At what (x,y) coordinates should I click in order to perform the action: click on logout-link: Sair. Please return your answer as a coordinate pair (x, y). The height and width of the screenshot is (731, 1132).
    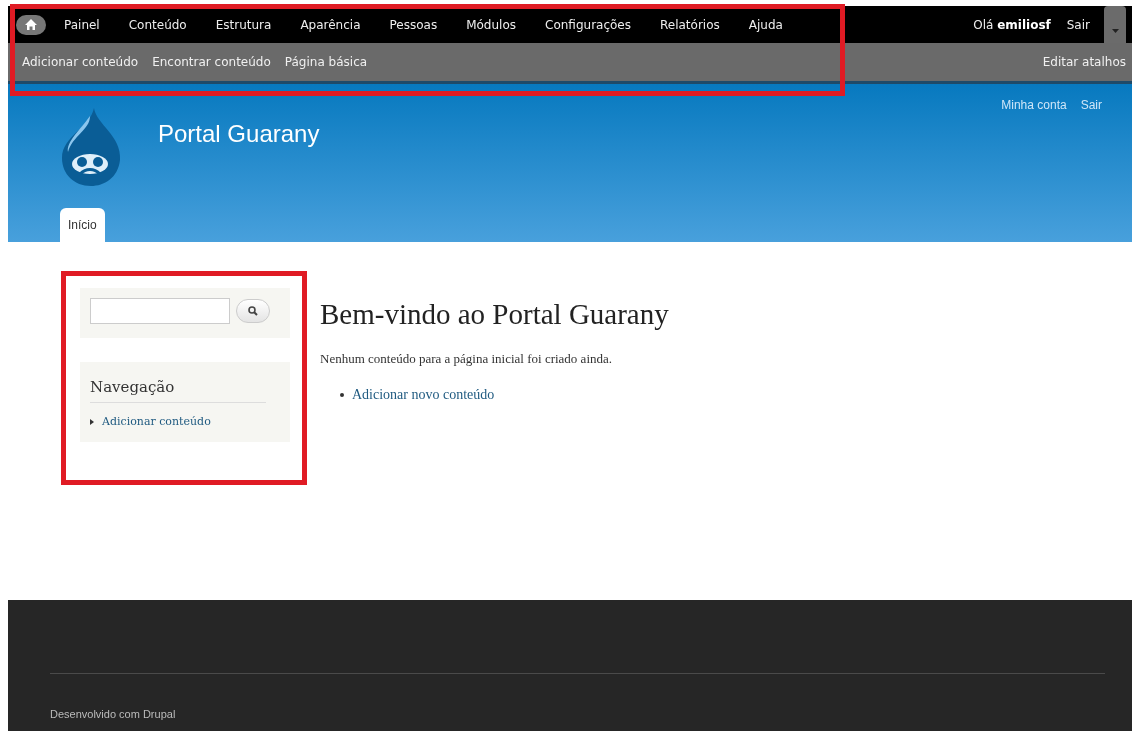
    Looking at the image, I should click on (1078, 24).